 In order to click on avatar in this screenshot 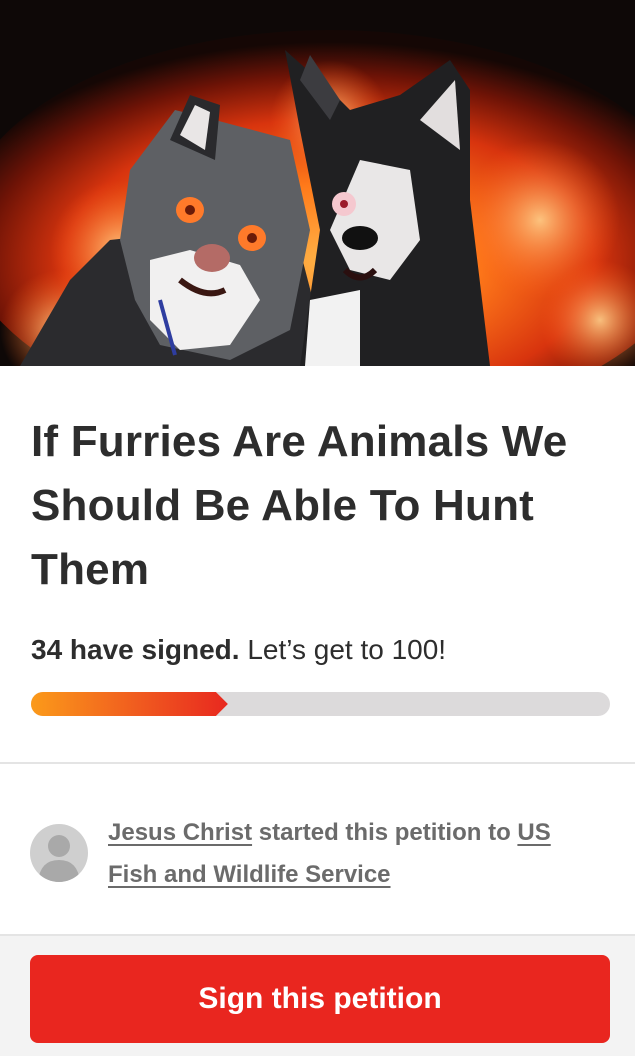, I will do `click(59, 853)`.